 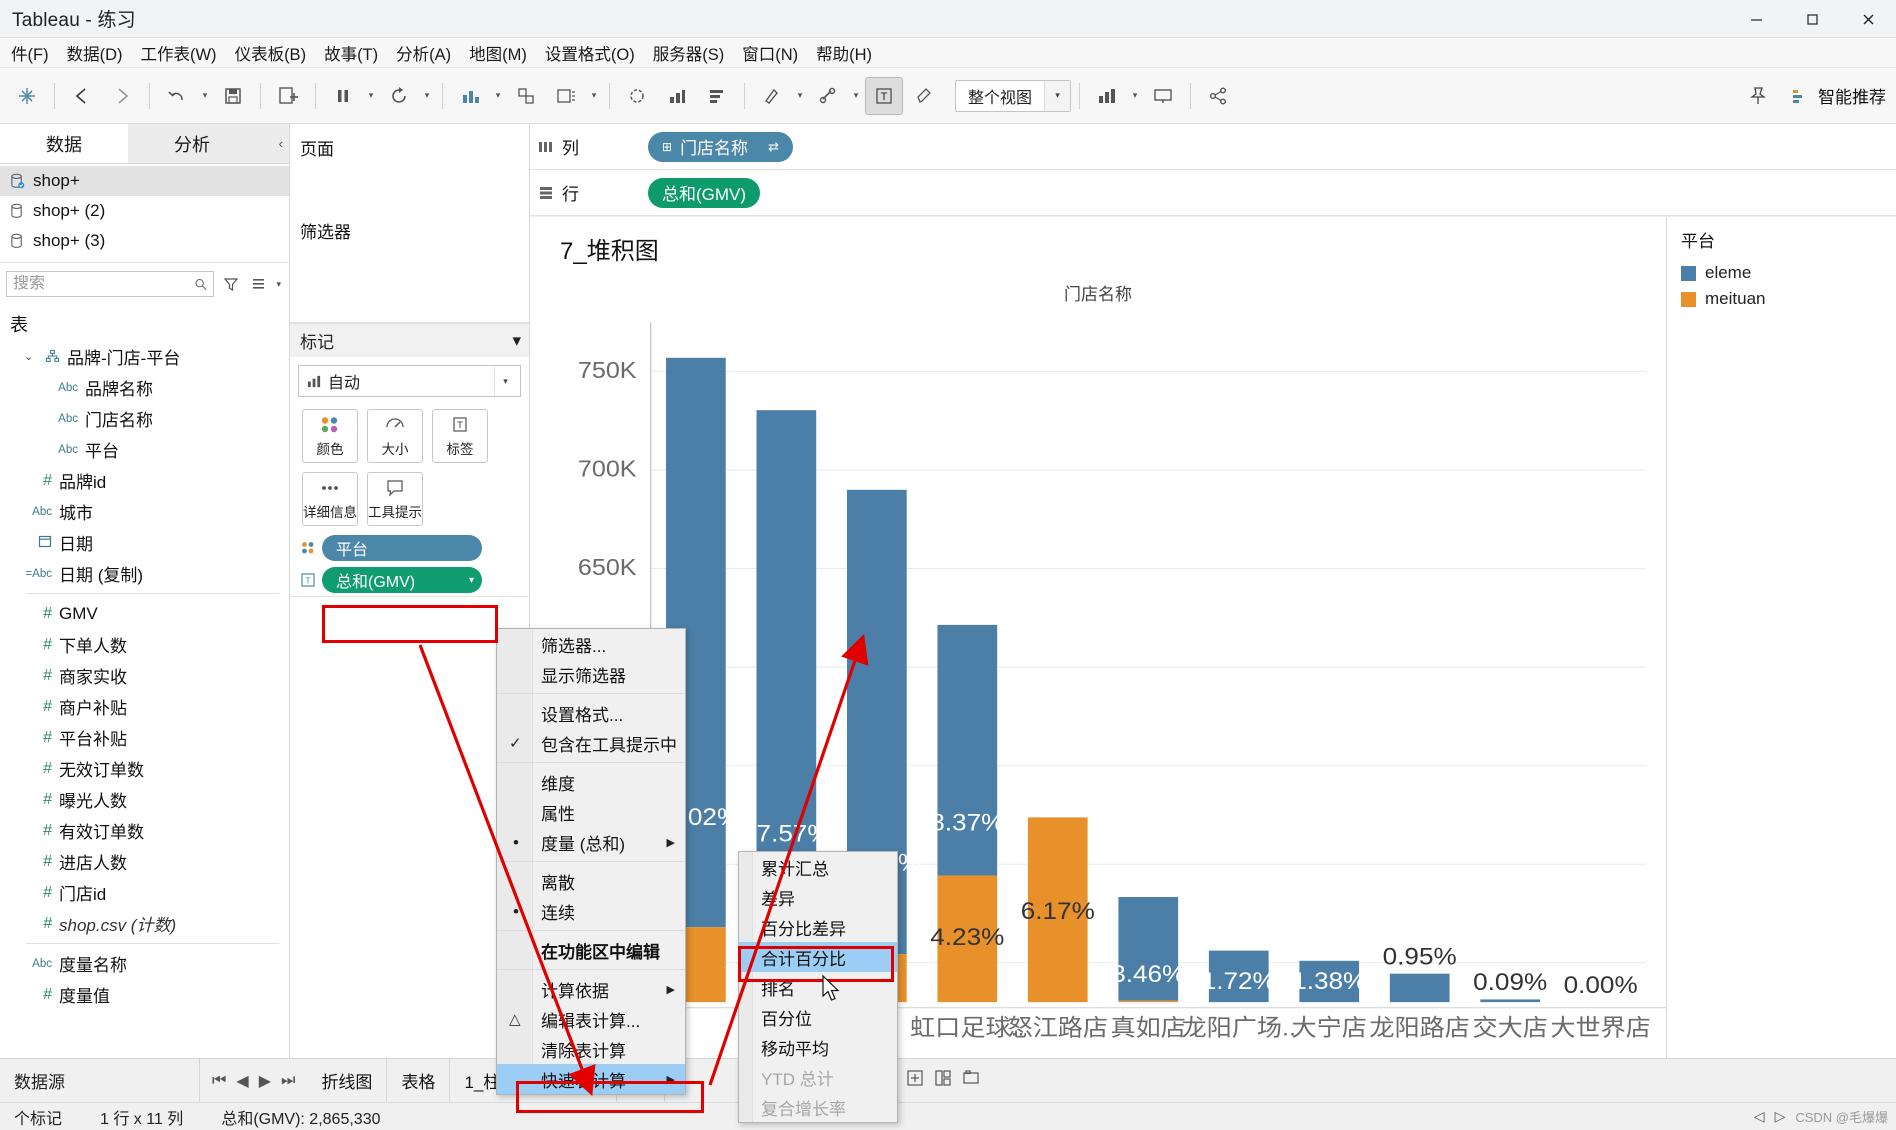 I want to click on field-exposure-users: # 曝光人数, so click(x=144, y=799).